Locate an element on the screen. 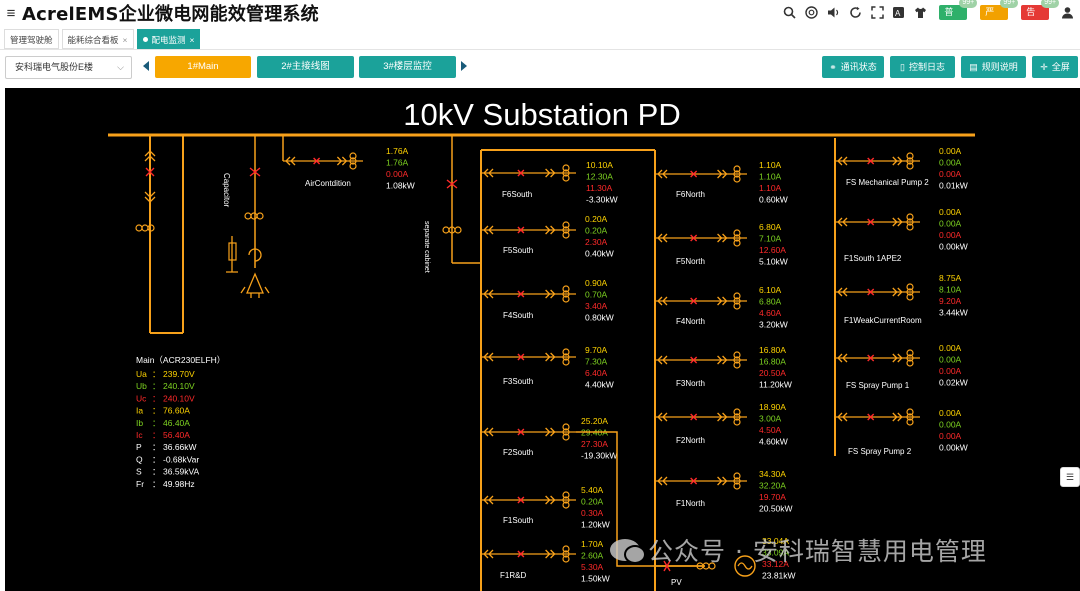 Image resolution: width=1080 pixels, height=591 pixels. tab-distribution-monitor: 配电监测 × is located at coordinates (168, 38).